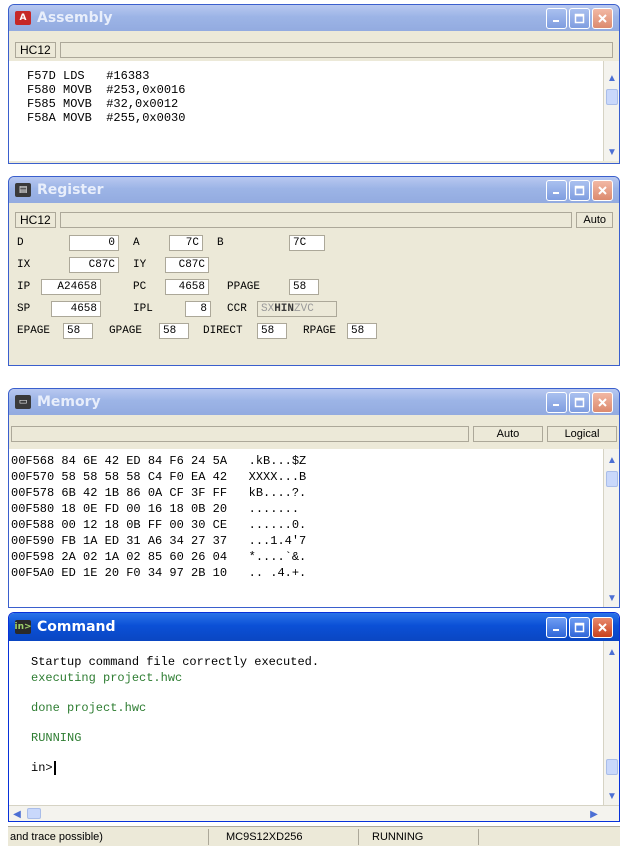  Describe the element at coordinates (187, 265) in the screenshot. I see `reg-value-iy: C87C` at that location.